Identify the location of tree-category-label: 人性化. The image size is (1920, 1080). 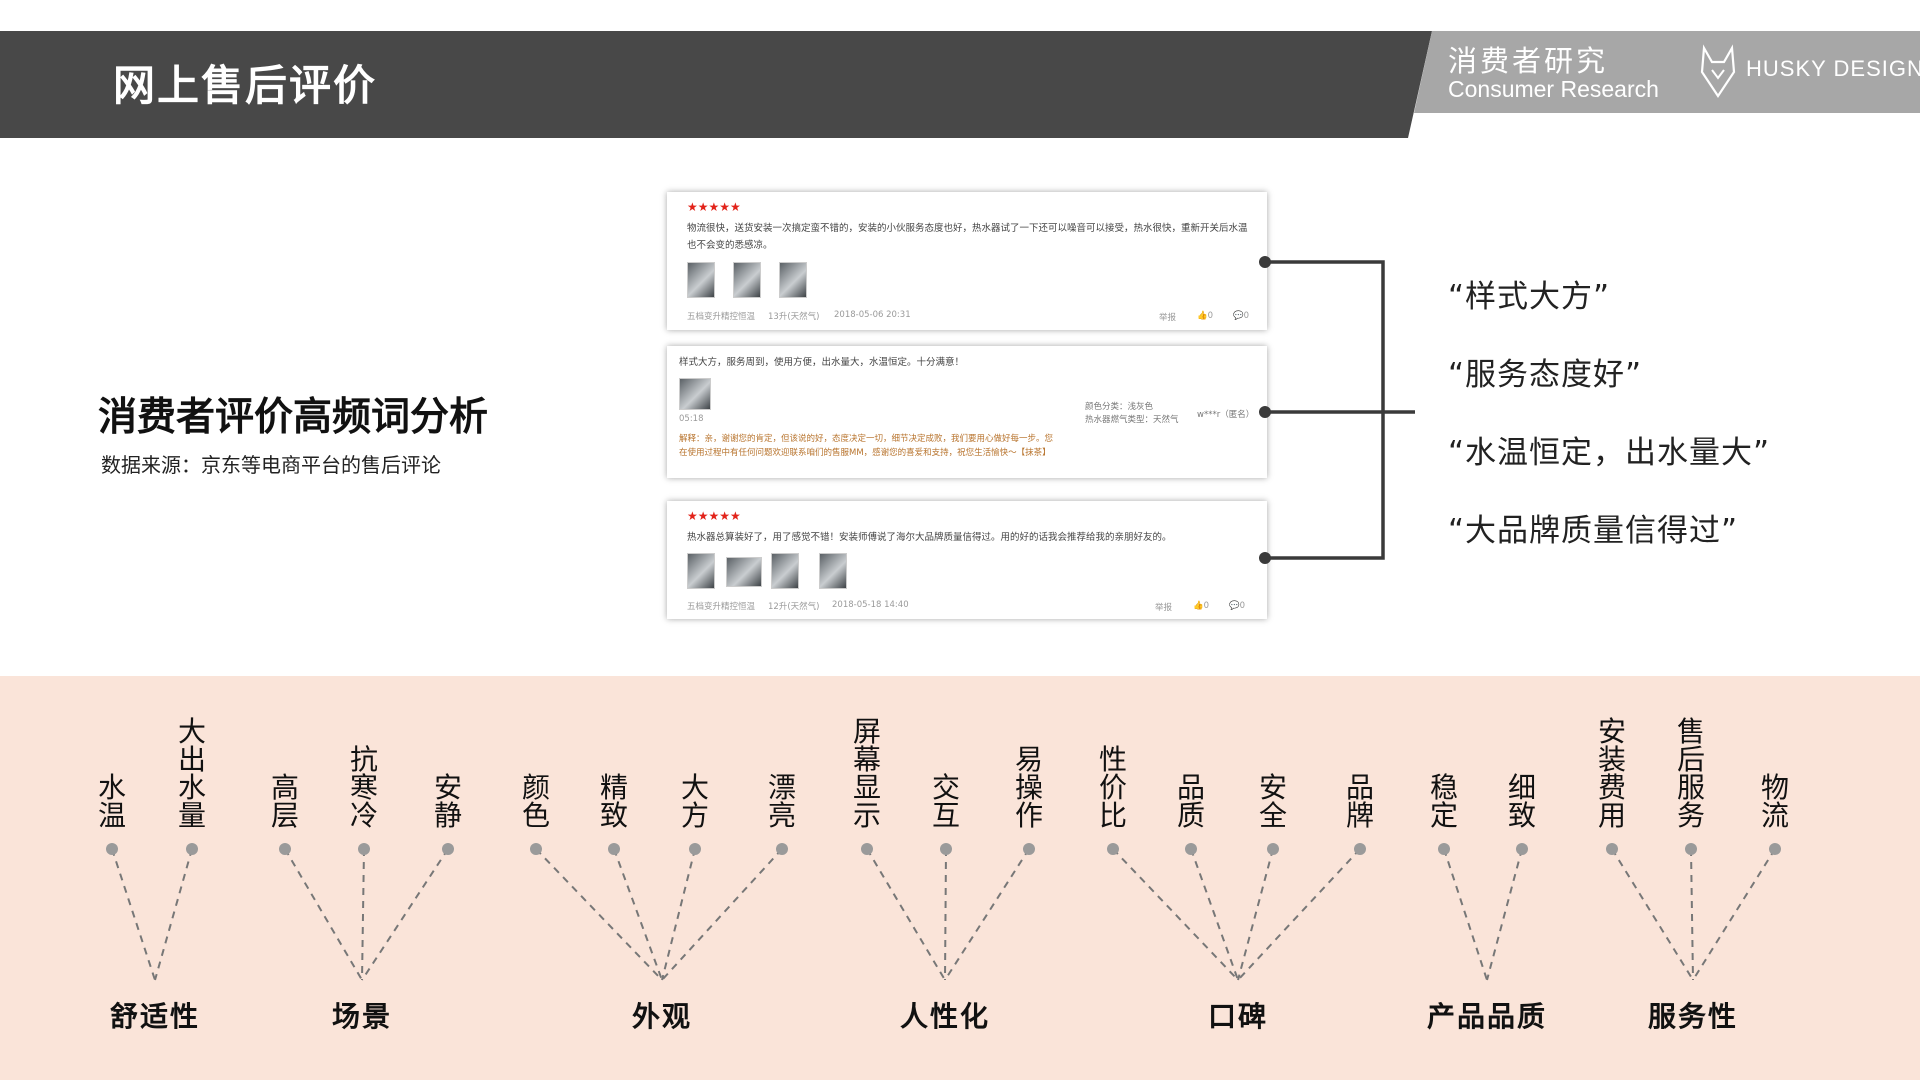
(945, 1016).